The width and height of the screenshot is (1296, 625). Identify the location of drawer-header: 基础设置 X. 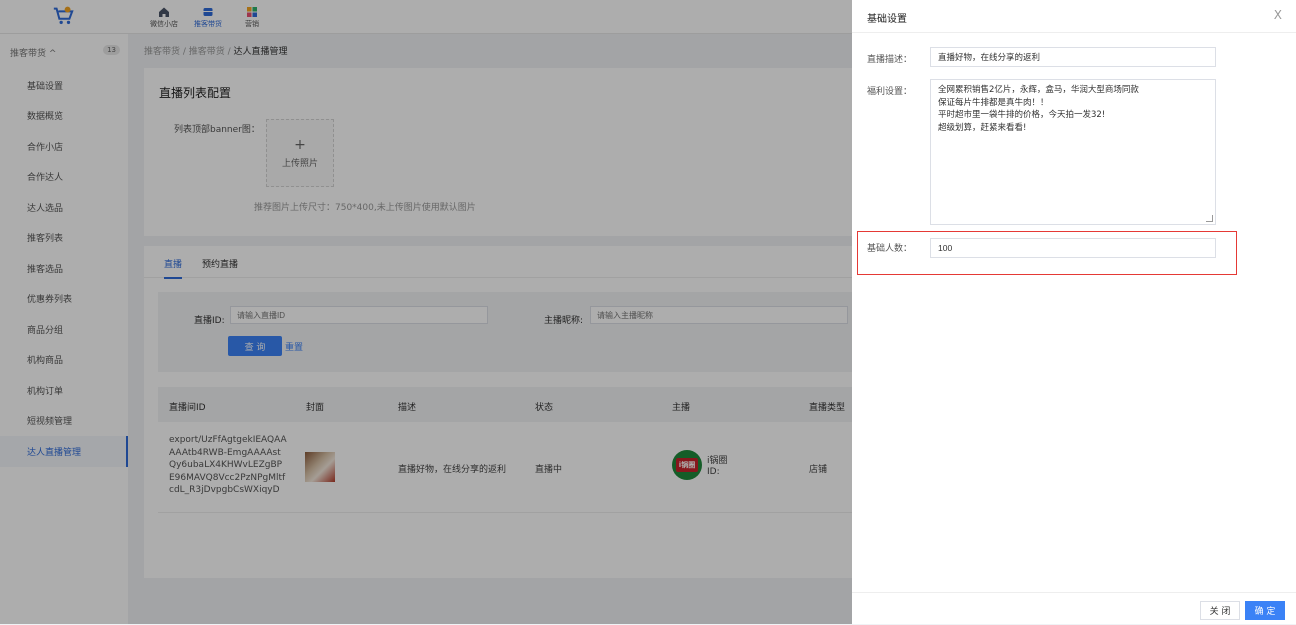
(1074, 16).